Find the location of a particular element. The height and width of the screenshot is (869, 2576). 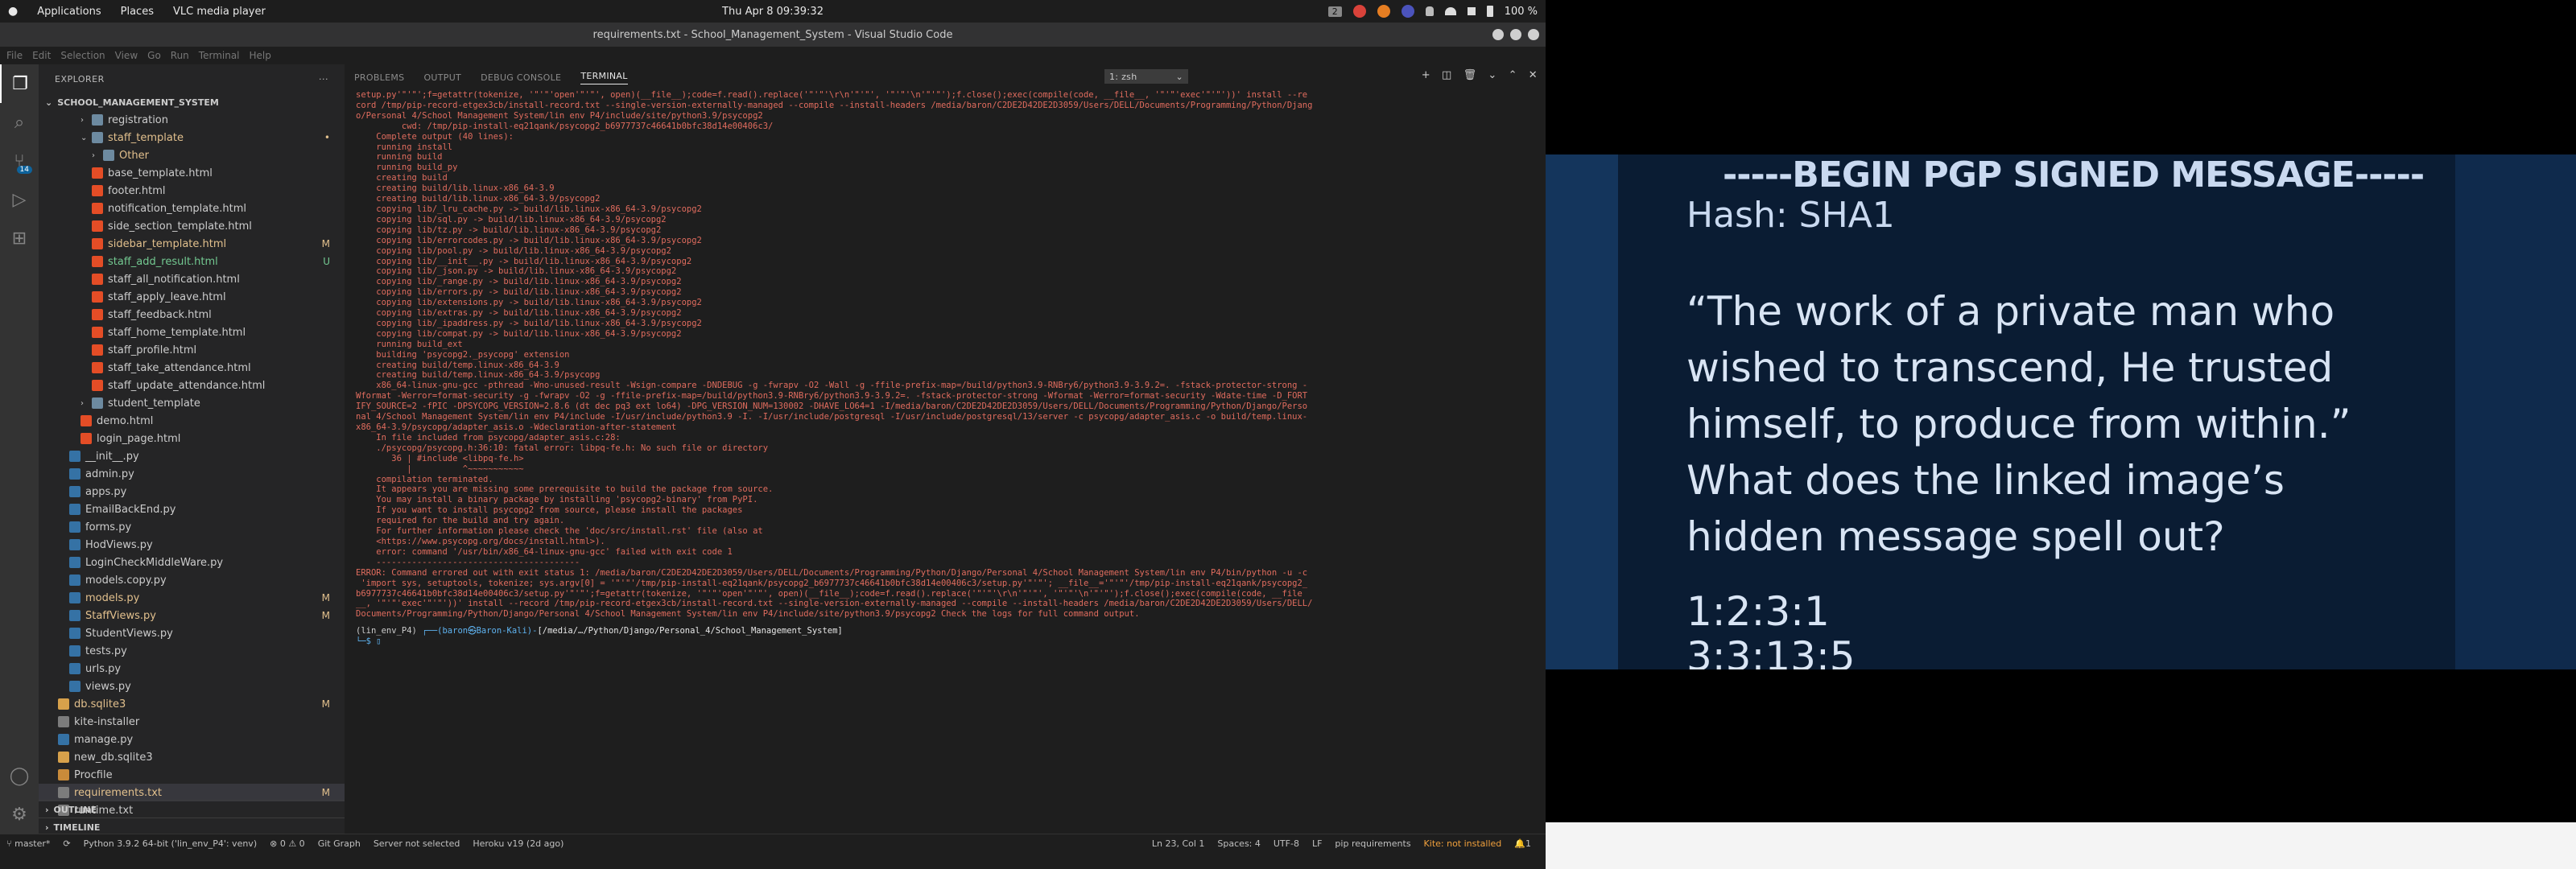

firefox-icon is located at coordinates (1383, 11).